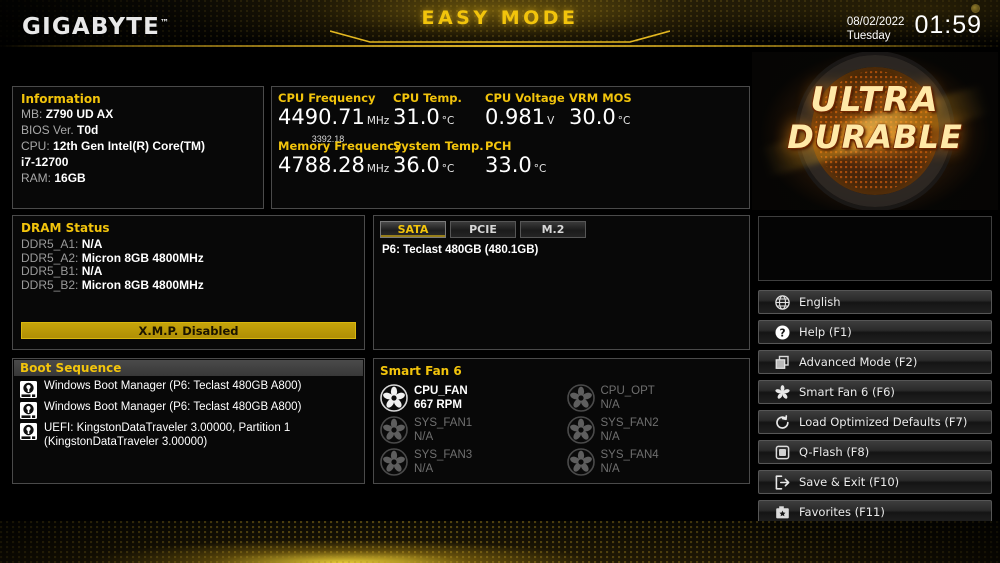 Image resolution: width=1000 pixels, height=563 pixels. What do you see at coordinates (875, 332) in the screenshot?
I see `menu-button-help-f1: ? Help (F1)` at bounding box center [875, 332].